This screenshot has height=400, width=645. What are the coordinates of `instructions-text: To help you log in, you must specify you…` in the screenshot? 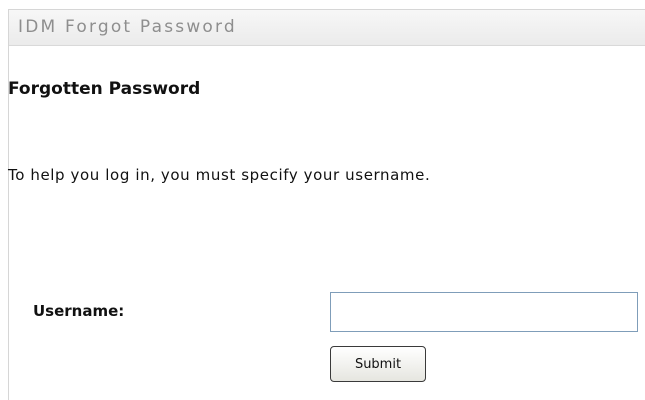 It's located at (219, 175).